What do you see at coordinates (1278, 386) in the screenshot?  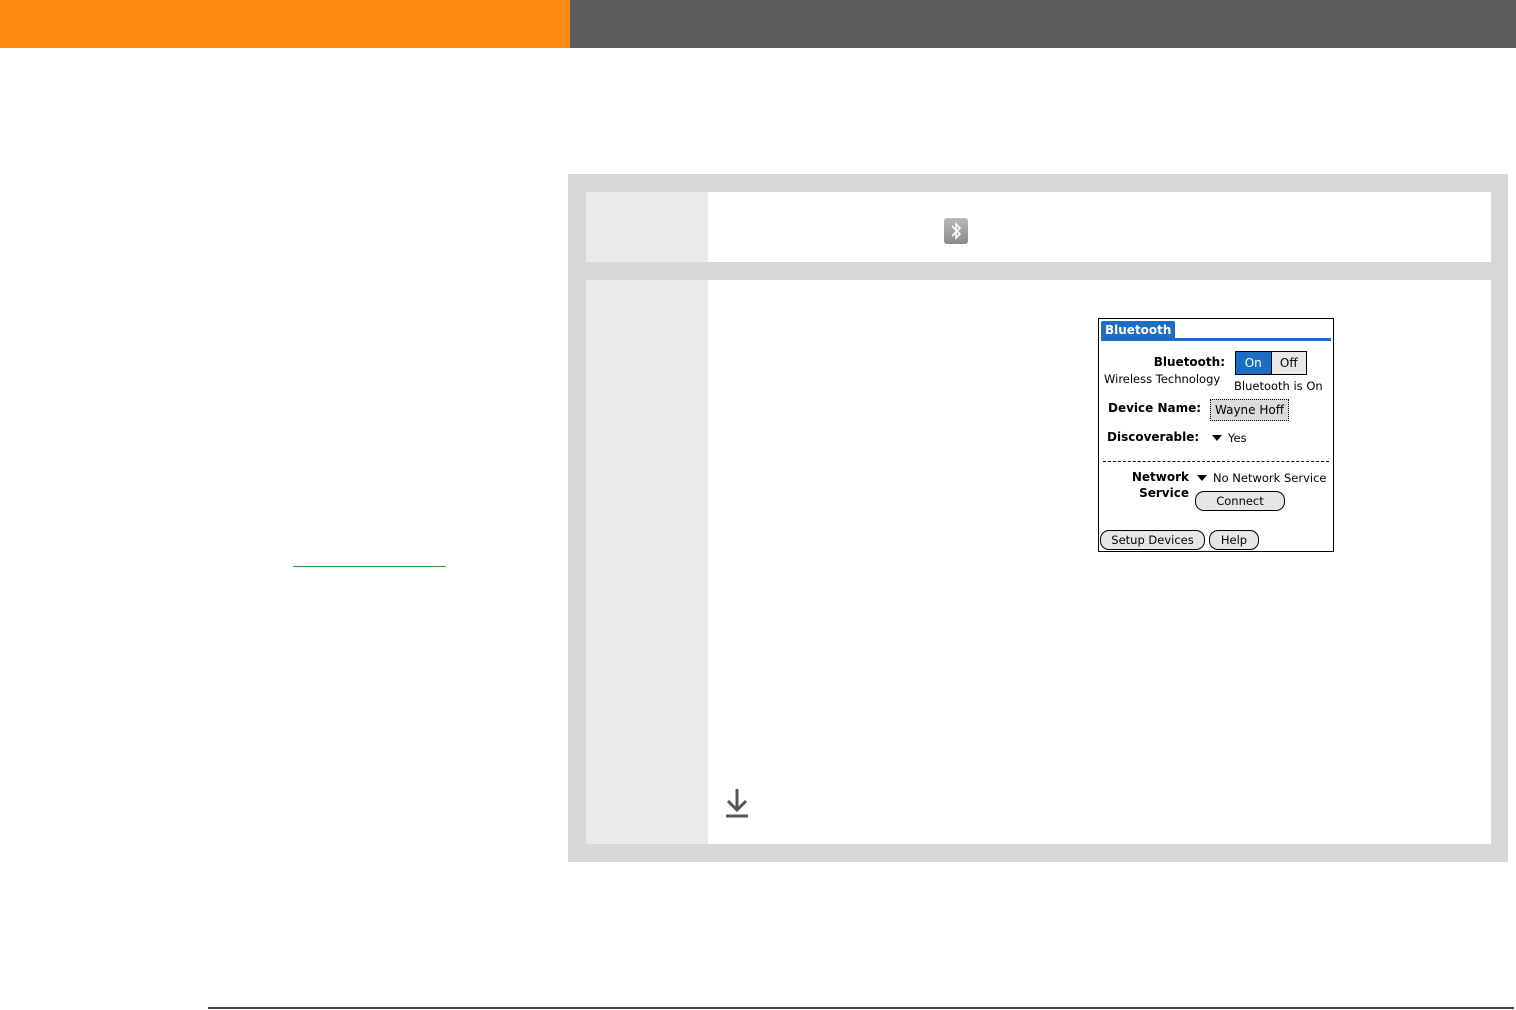 I see `bluetooth-status: Bluetooth is On` at bounding box center [1278, 386].